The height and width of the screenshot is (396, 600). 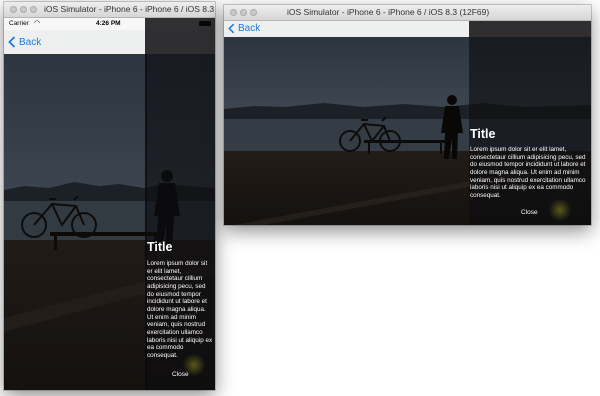 I want to click on touch-indicator, so click(x=560, y=210).